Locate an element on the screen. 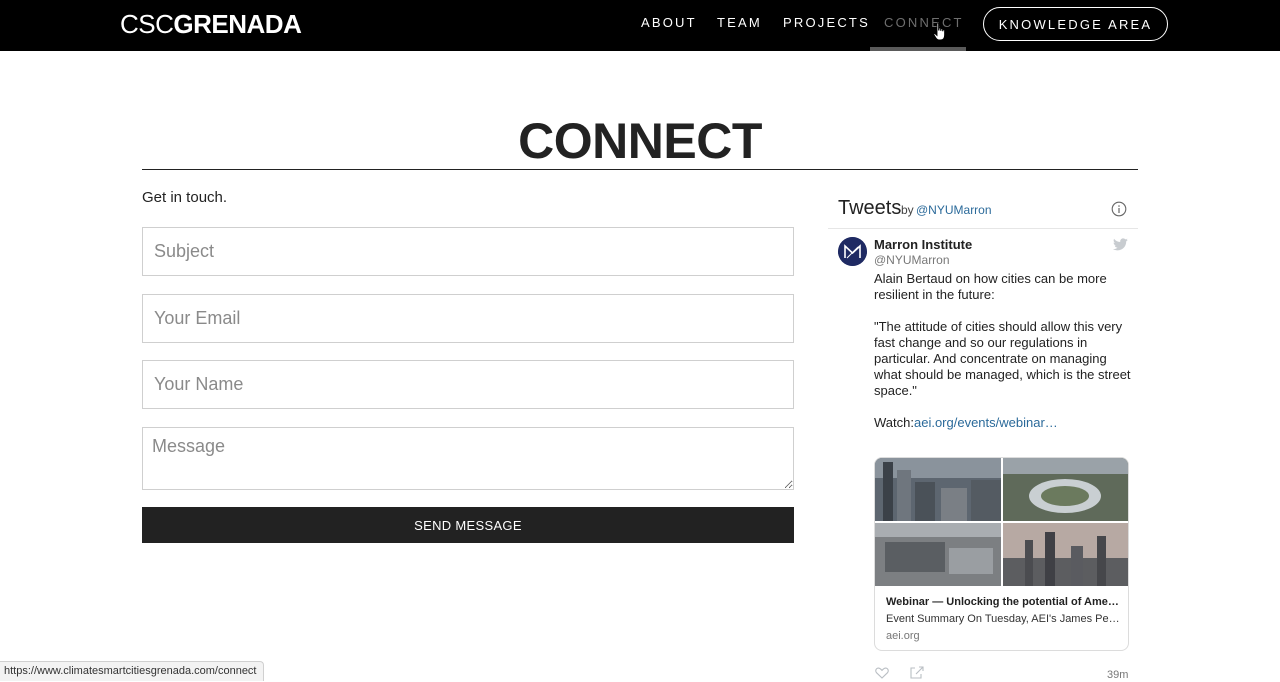 The width and height of the screenshot is (1280, 682). nav-connect: CONNECT is located at coordinates (924, 23).